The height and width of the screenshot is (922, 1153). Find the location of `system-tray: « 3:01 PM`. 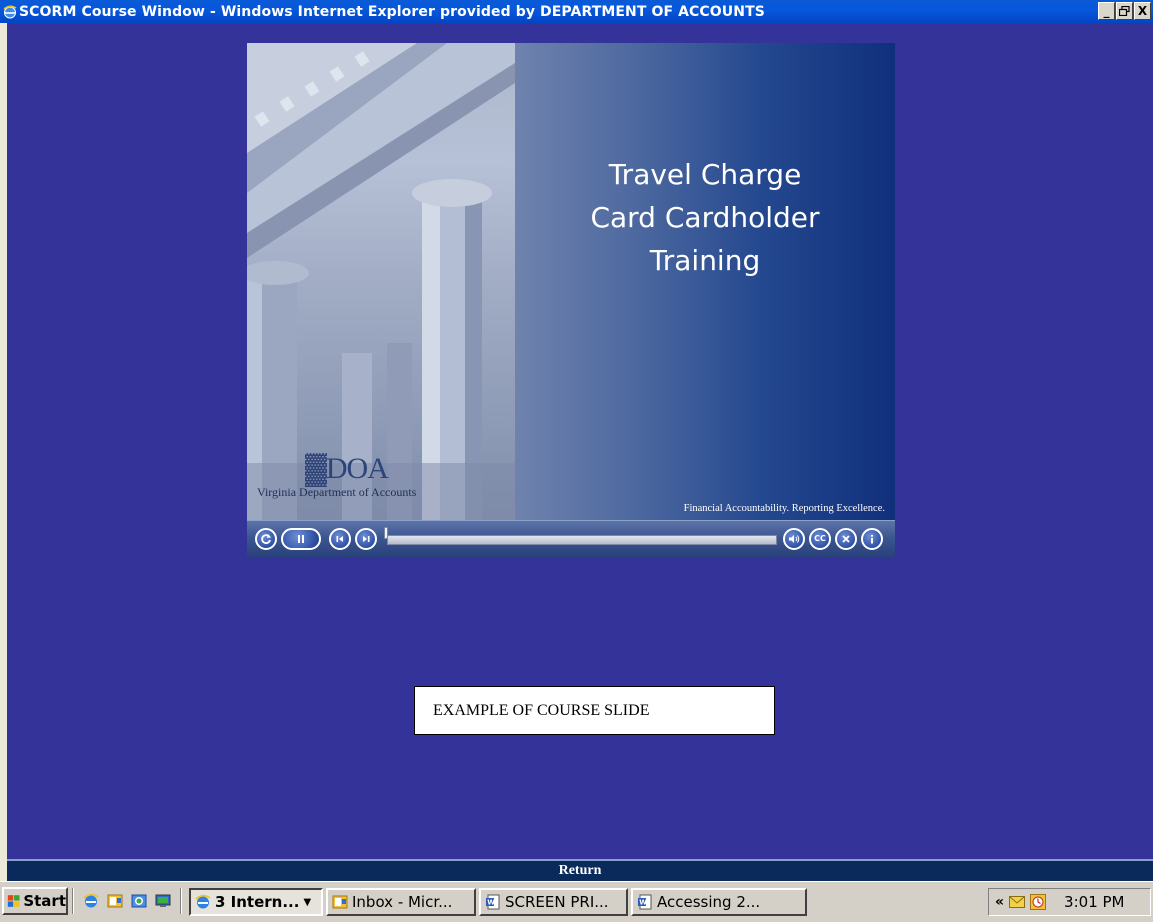

system-tray: « 3:01 PM is located at coordinates (1069, 902).